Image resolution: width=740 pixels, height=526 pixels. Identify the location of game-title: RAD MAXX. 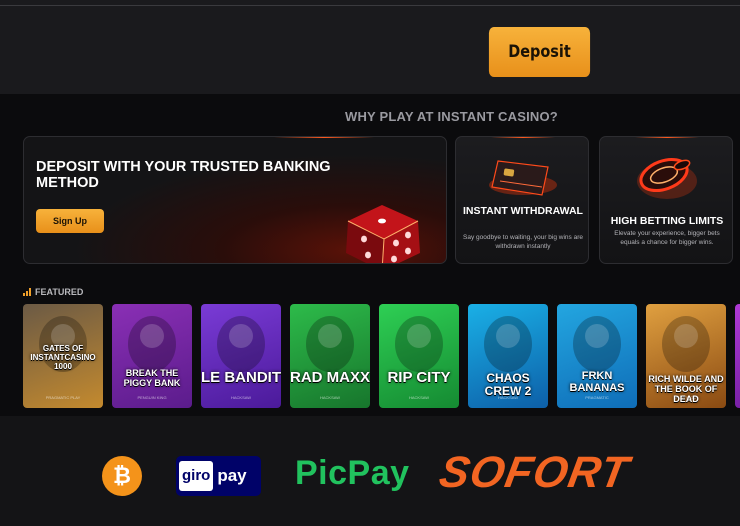
(330, 377).